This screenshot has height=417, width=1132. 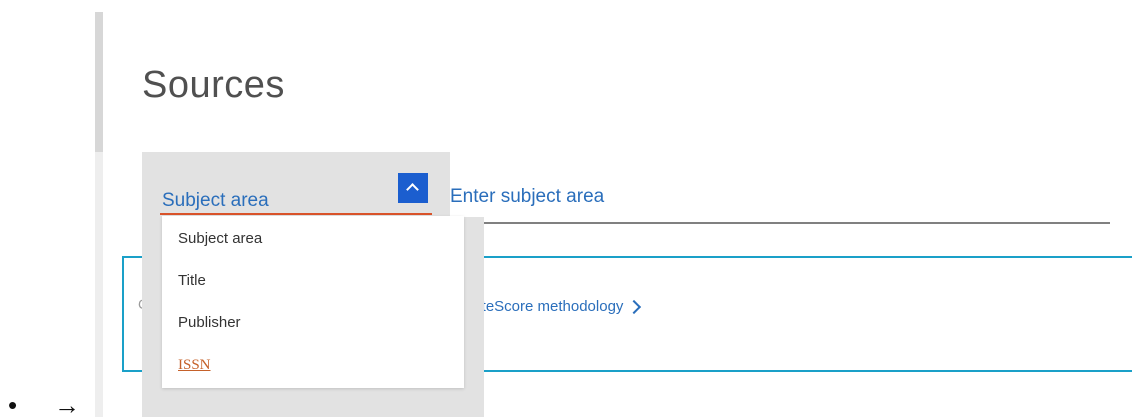 What do you see at coordinates (313, 302) in the screenshot?
I see `search-type-option-list: Subject area Title Publisher ISSN` at bounding box center [313, 302].